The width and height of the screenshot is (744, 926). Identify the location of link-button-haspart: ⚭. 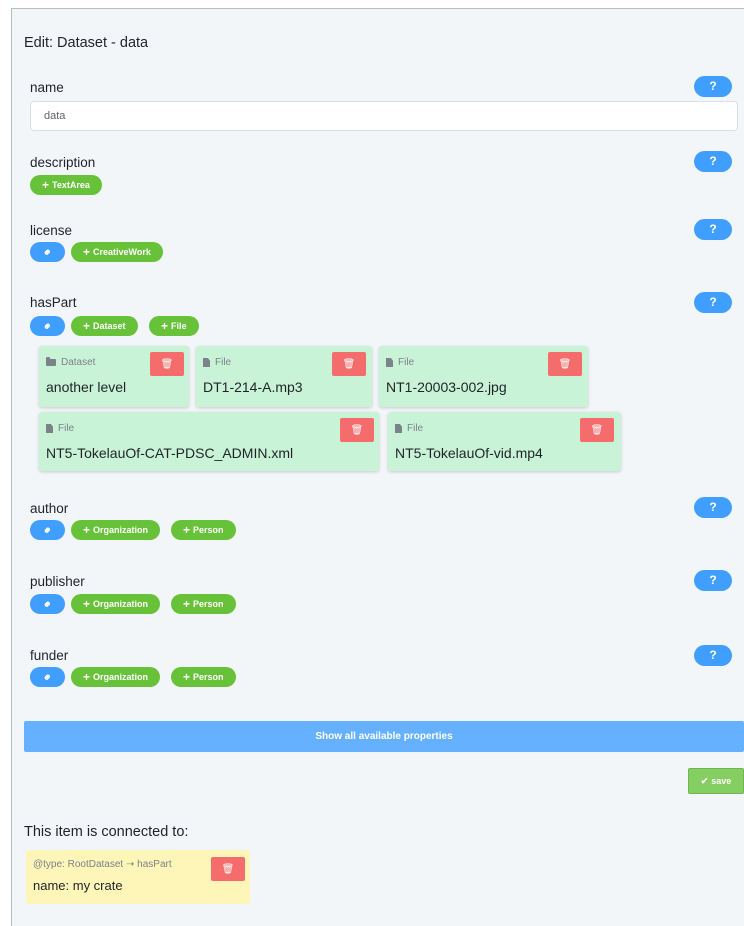
(47, 326).